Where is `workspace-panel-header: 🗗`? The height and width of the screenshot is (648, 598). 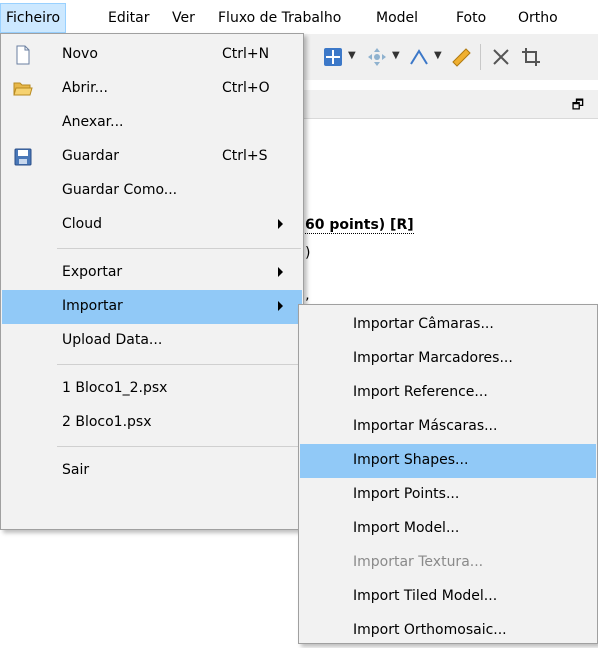 workspace-panel-header: 🗗 is located at coordinates (449, 104).